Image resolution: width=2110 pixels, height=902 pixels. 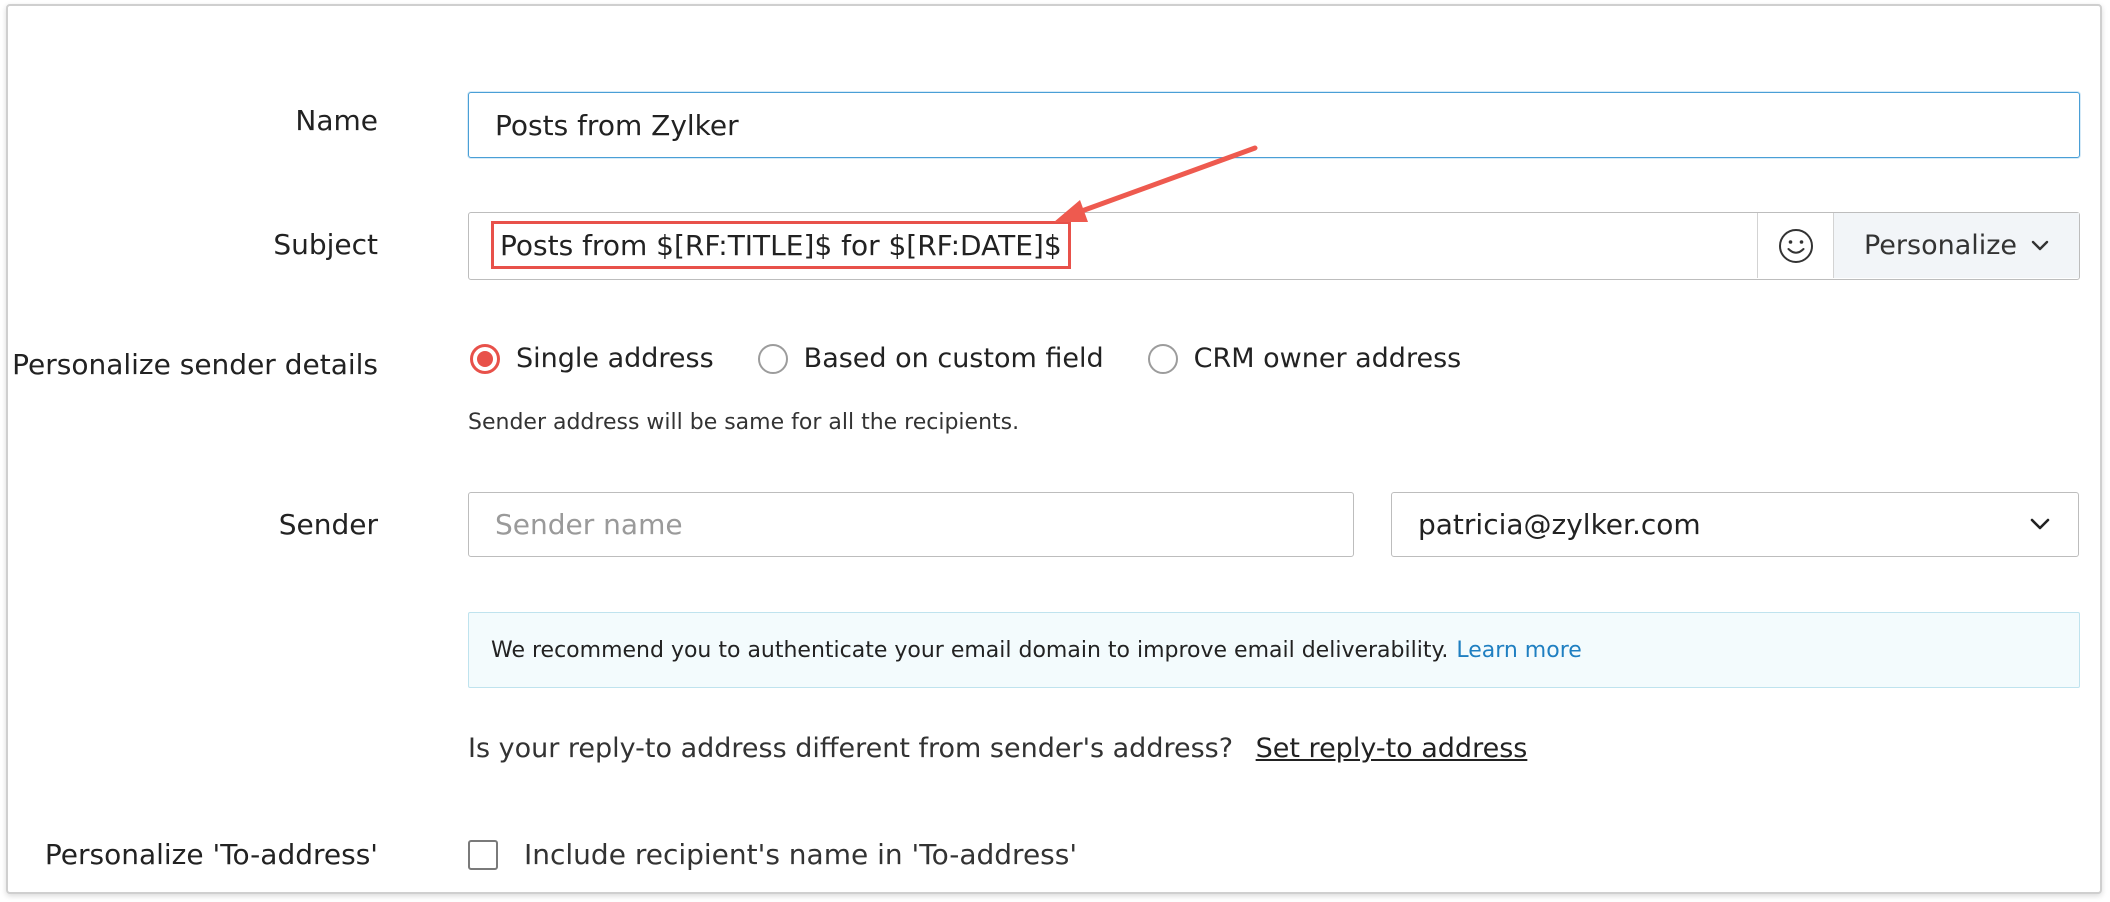 What do you see at coordinates (325, 244) in the screenshot?
I see `subject-label: Subject` at bounding box center [325, 244].